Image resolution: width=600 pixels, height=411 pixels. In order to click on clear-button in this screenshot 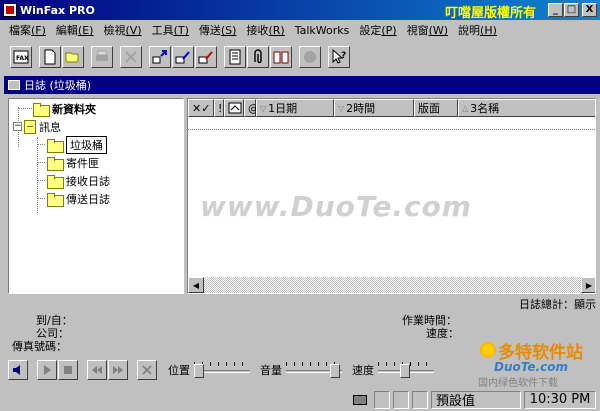, I will do `click(147, 370)`.